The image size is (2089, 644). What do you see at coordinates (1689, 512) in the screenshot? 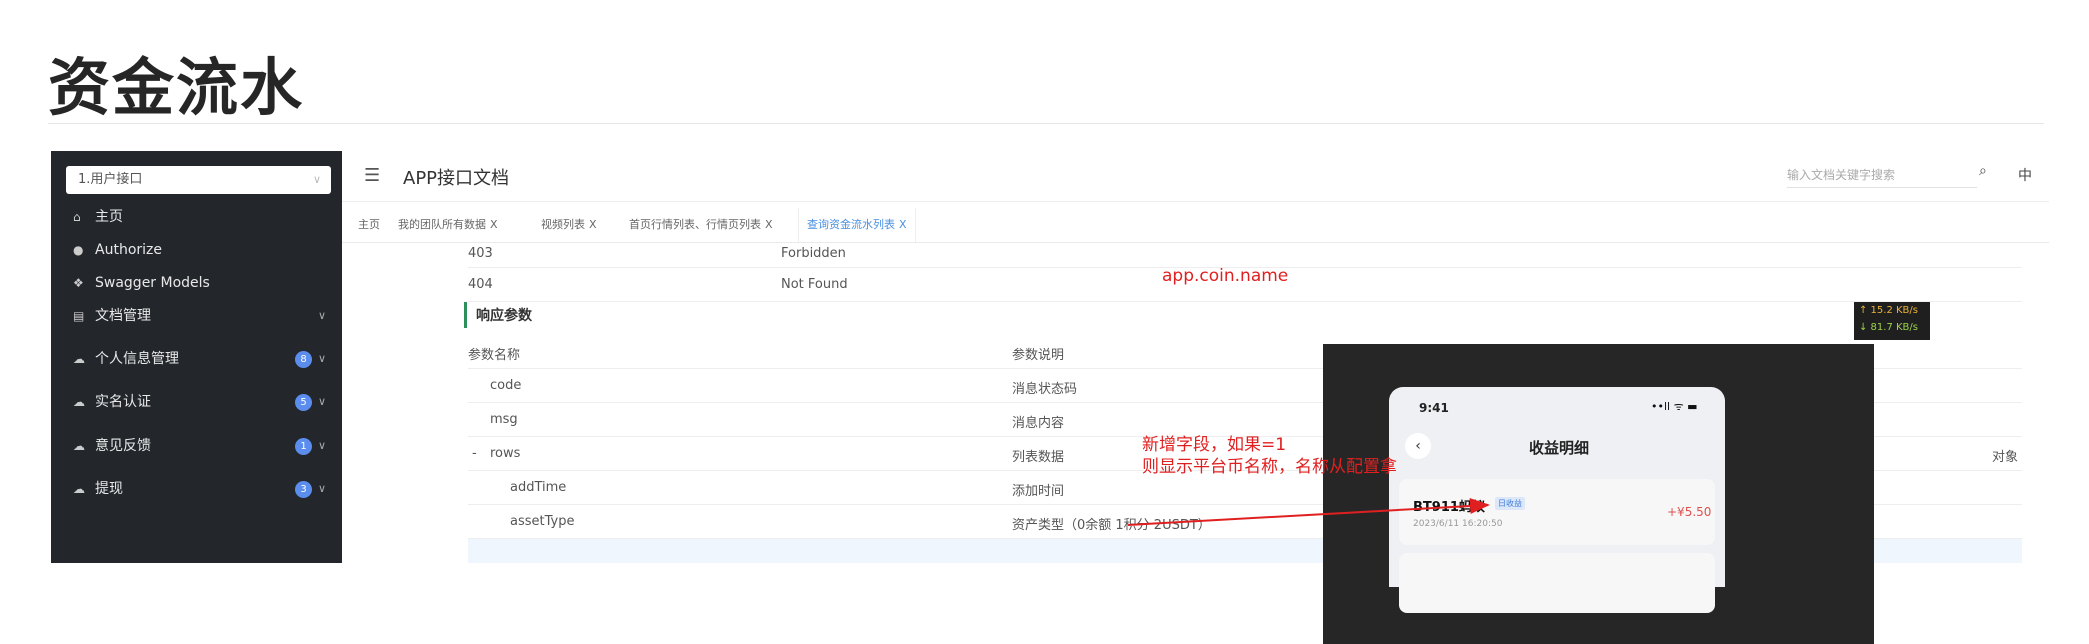
I see `earnings-amount: +¥5.50` at bounding box center [1689, 512].